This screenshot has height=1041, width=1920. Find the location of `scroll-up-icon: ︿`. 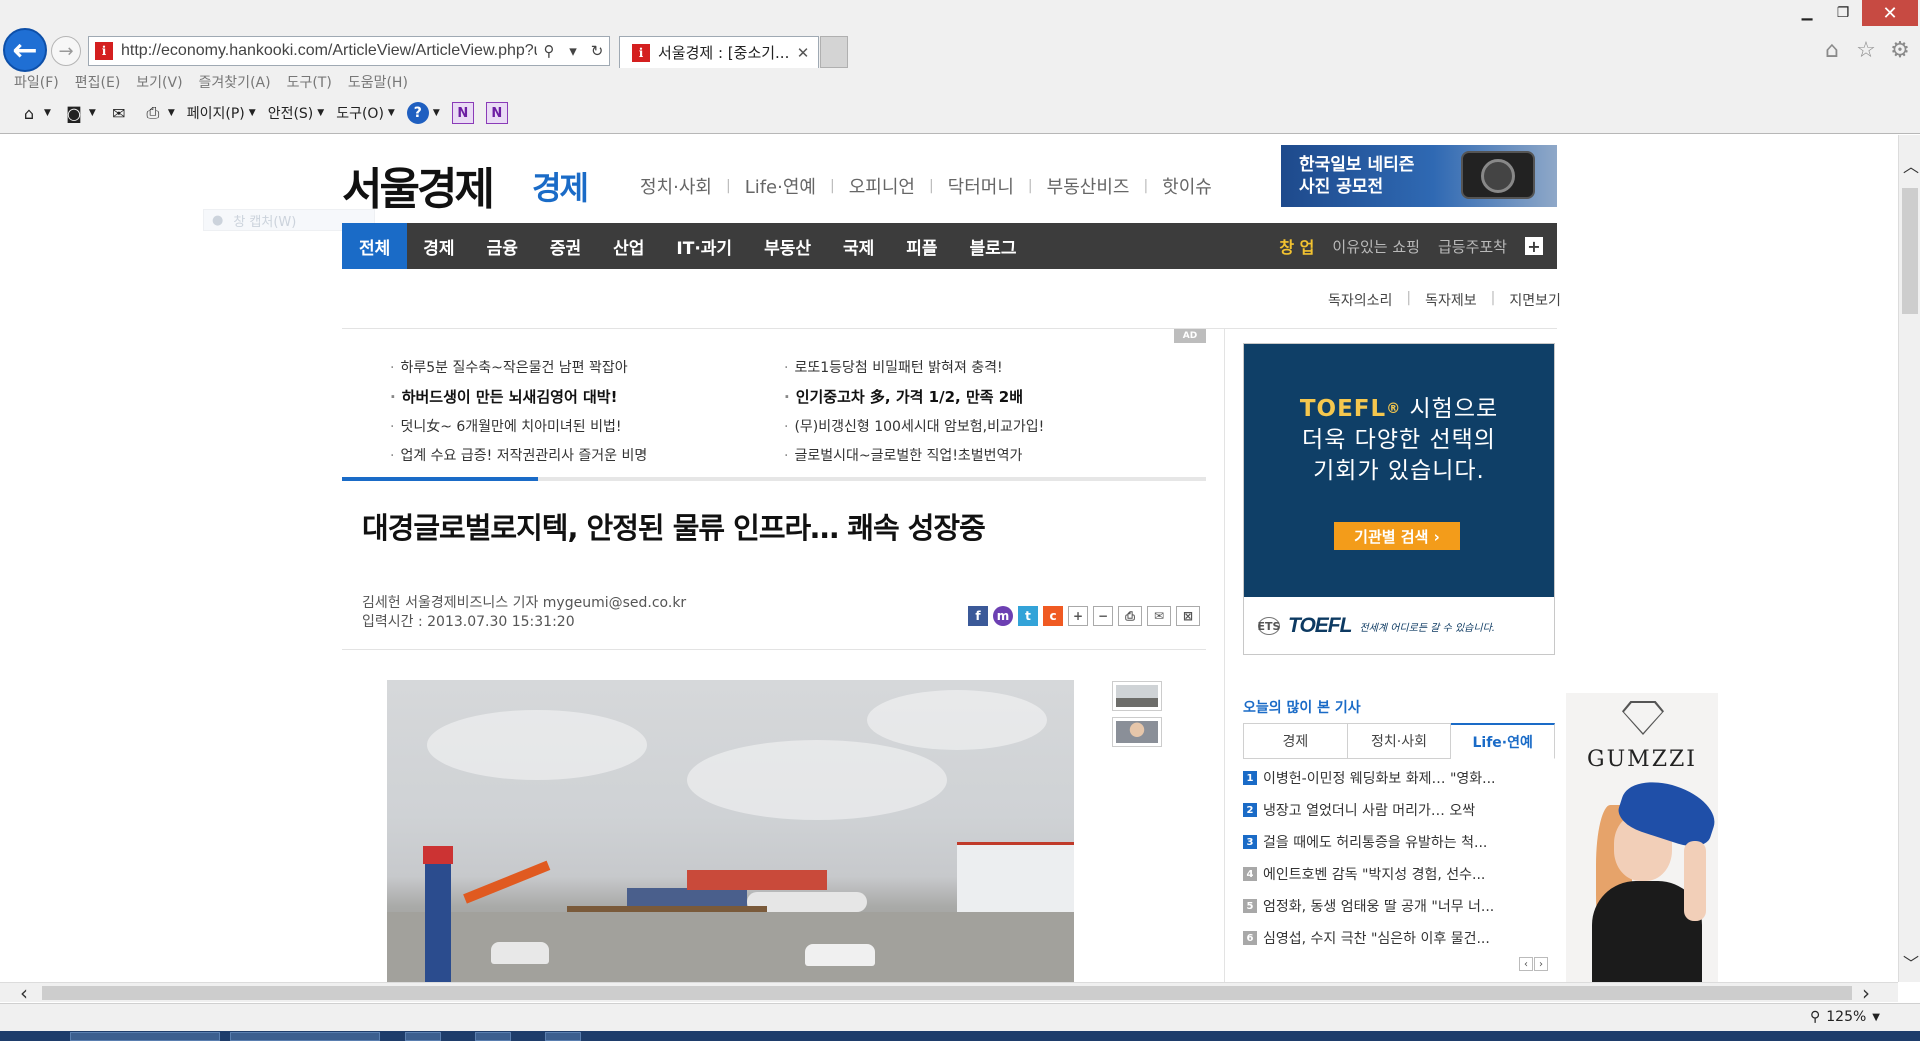

scroll-up-icon: ︿ is located at coordinates (1911, 165).